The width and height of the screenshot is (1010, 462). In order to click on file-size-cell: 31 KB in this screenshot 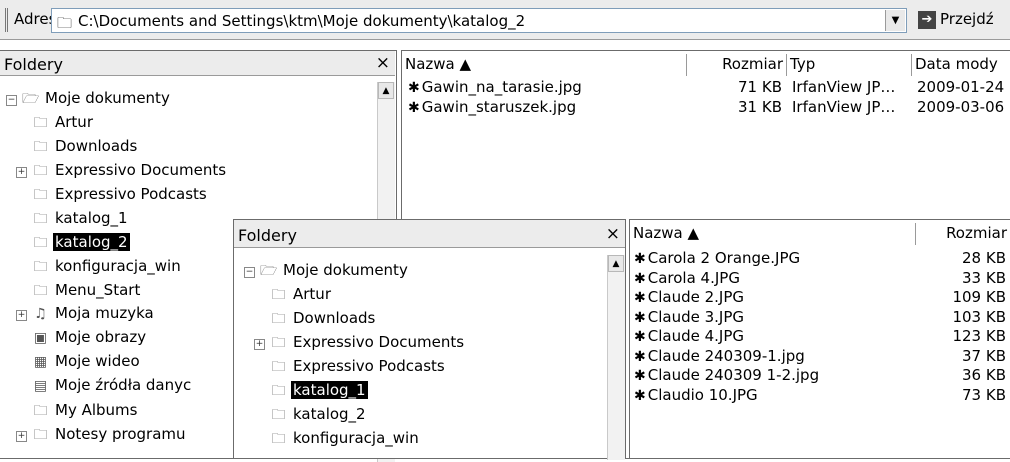, I will do `click(760, 107)`.